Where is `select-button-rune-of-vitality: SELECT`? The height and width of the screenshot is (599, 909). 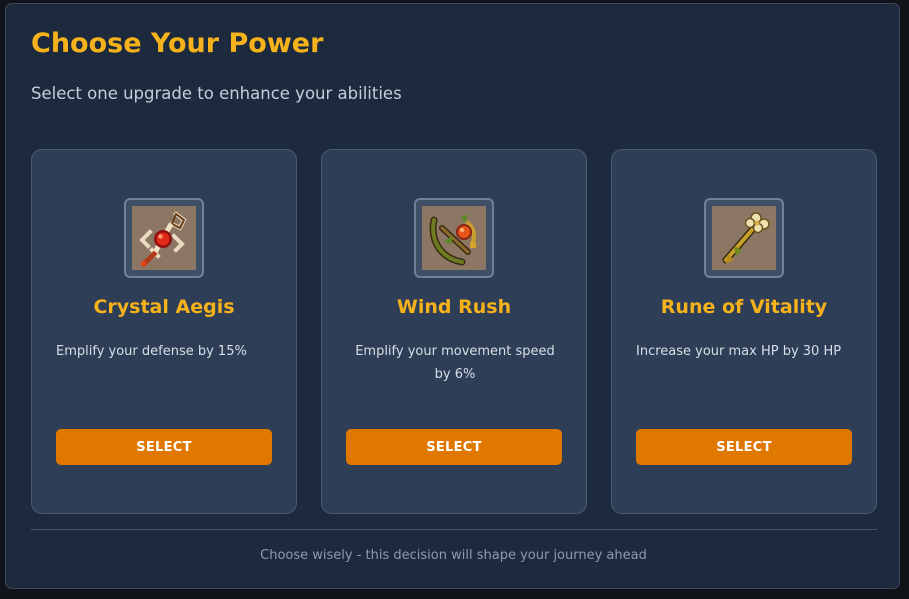
select-button-rune-of-vitality: SELECT is located at coordinates (744, 447).